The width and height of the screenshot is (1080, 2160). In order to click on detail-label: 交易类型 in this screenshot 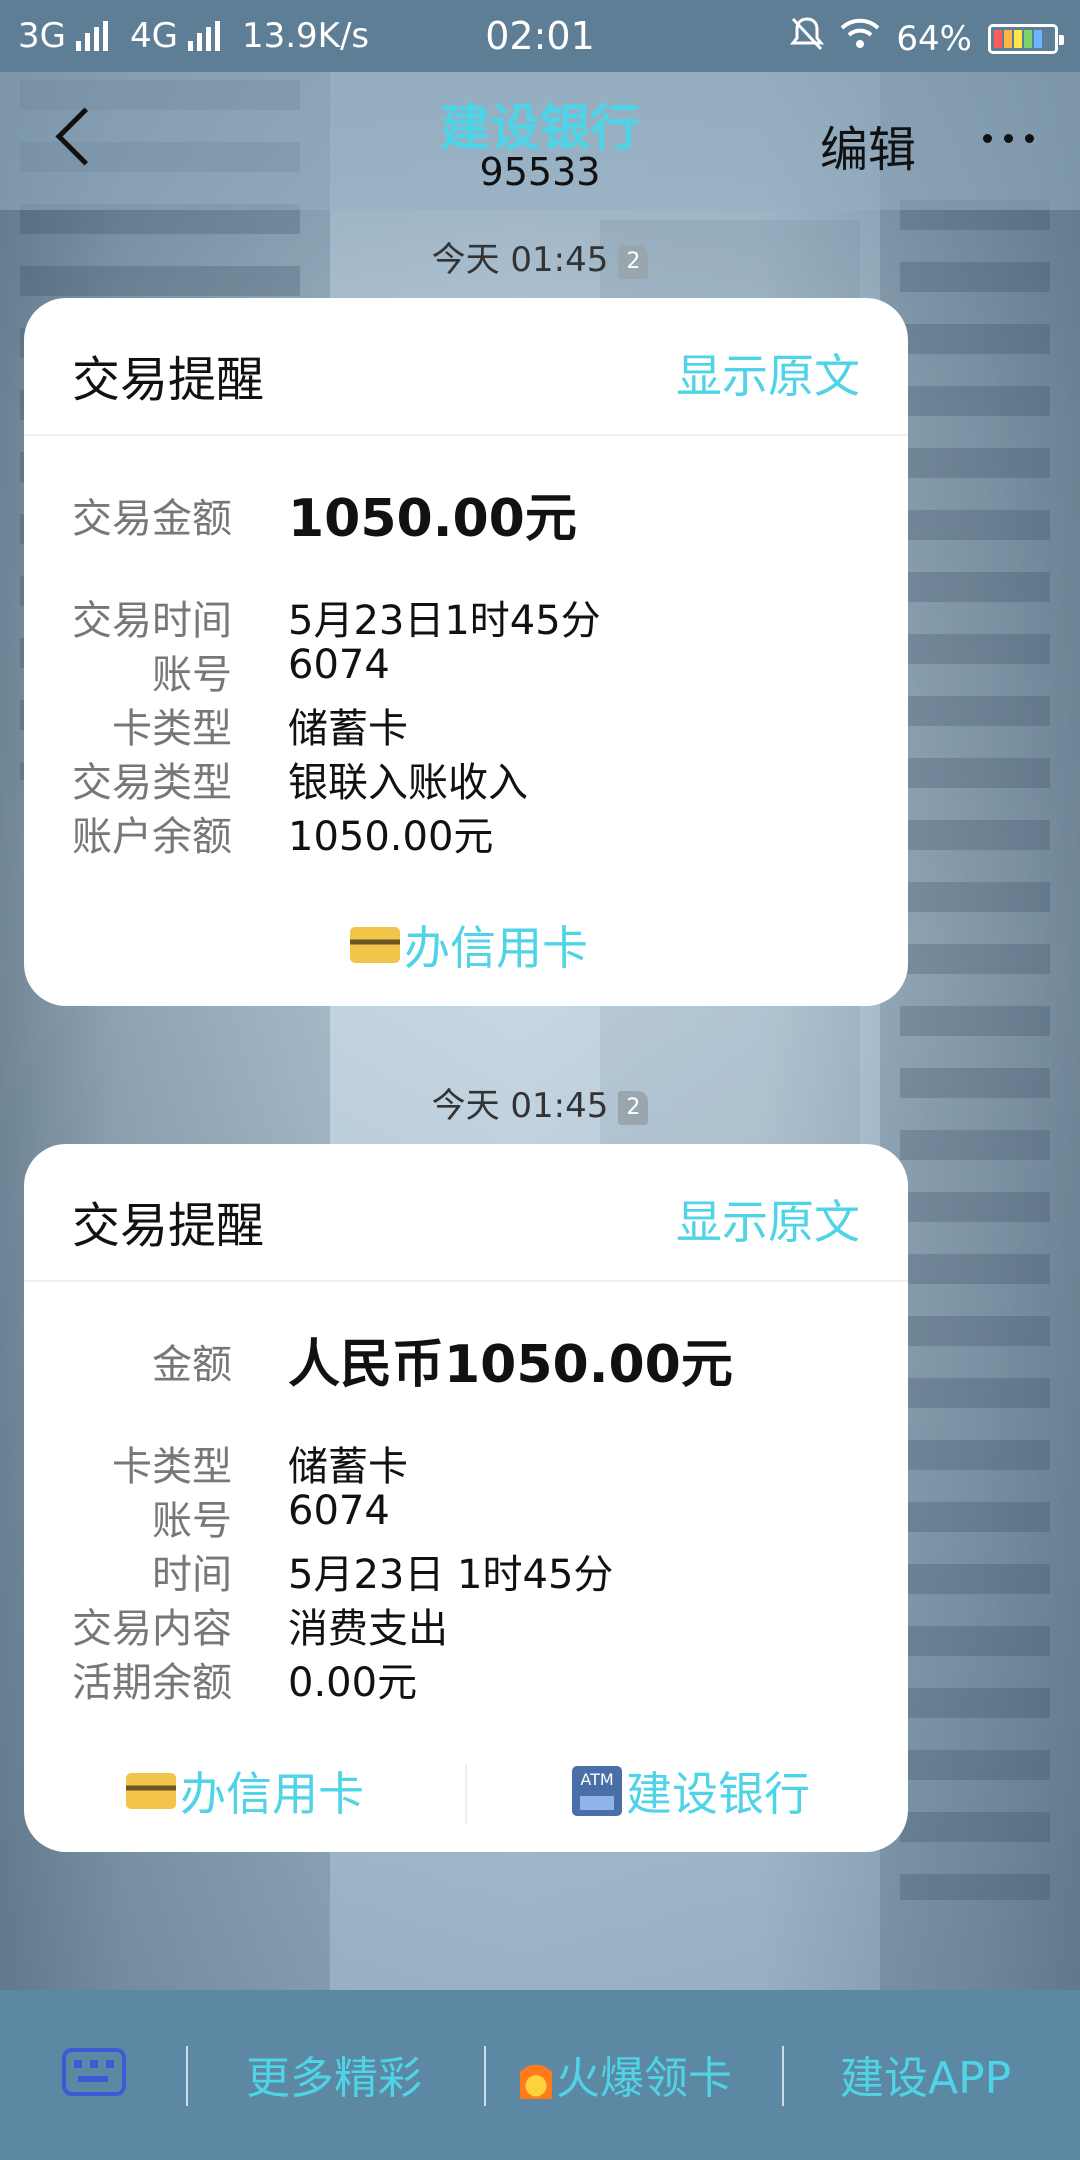, I will do `click(152, 783)`.